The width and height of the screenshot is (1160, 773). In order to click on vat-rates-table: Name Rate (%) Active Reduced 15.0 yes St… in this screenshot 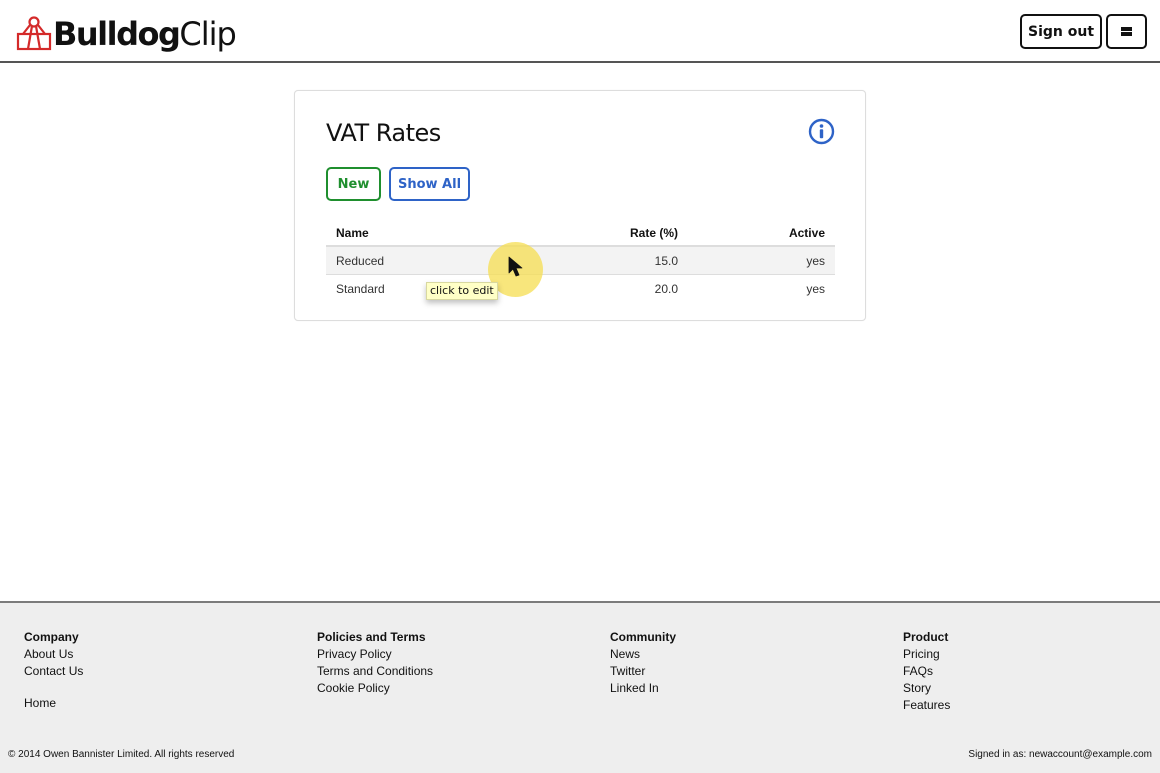, I will do `click(580, 261)`.